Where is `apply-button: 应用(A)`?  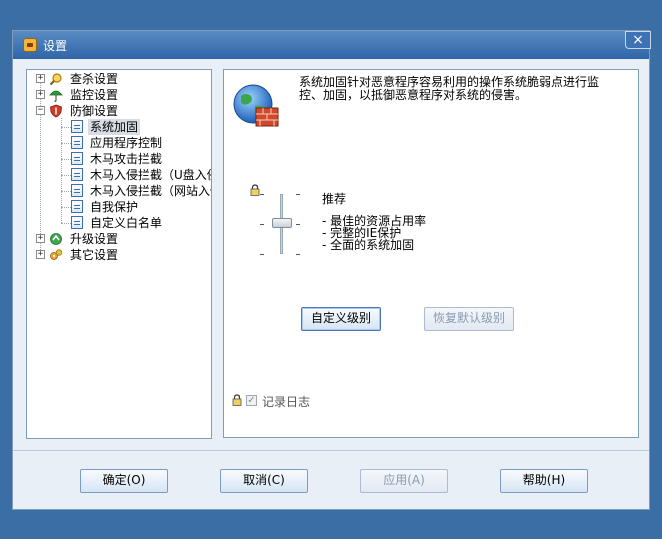 apply-button: 应用(A) is located at coordinates (404, 481).